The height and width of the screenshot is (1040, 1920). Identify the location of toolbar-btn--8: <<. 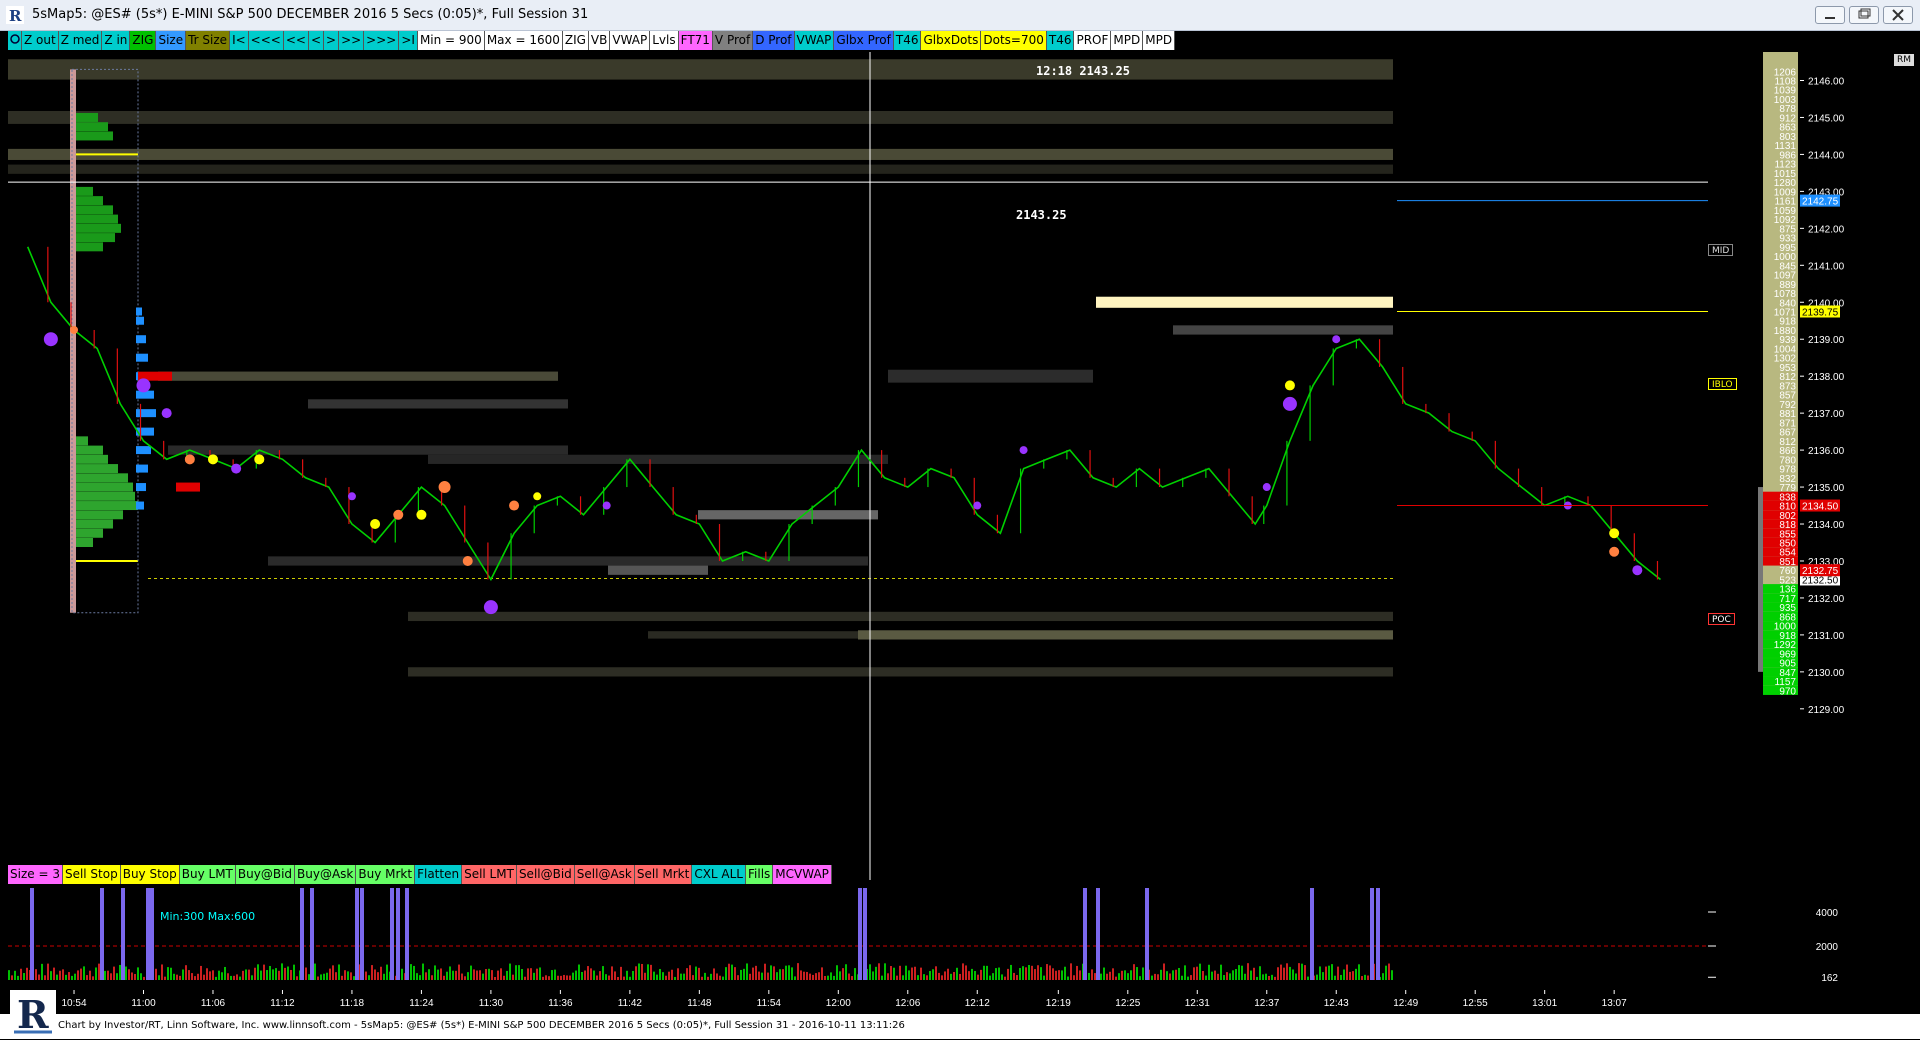
(296, 40).